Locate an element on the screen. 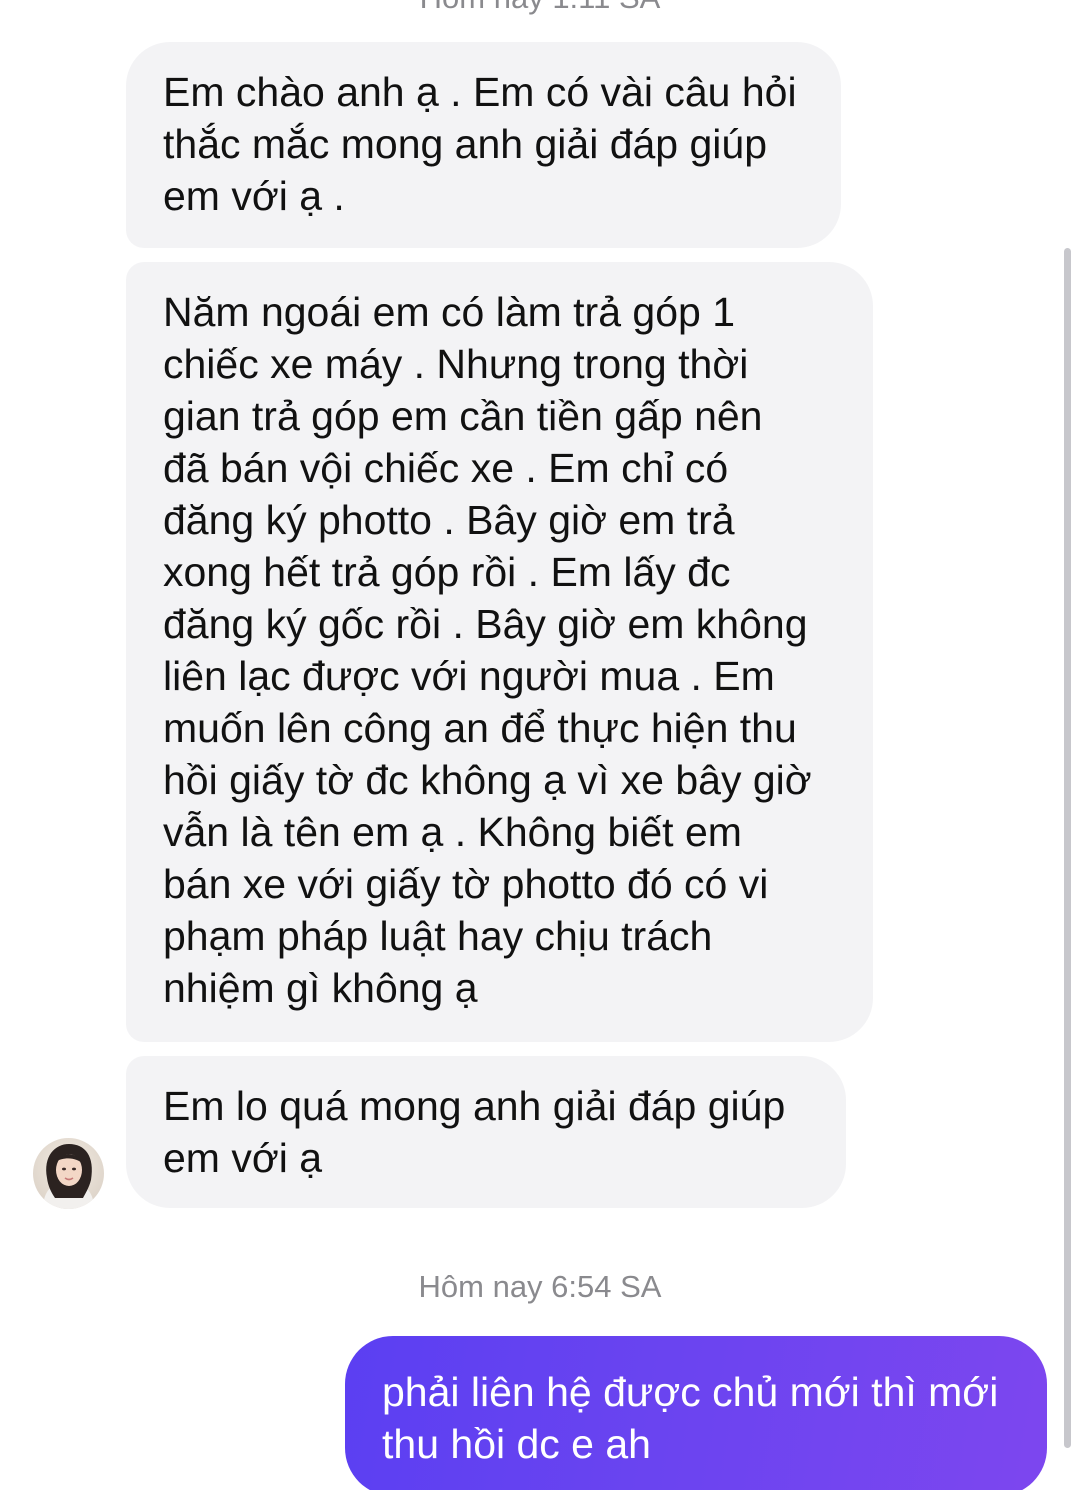  timestamp-top: Hôm nay 1:11 SA is located at coordinates (540, 9).